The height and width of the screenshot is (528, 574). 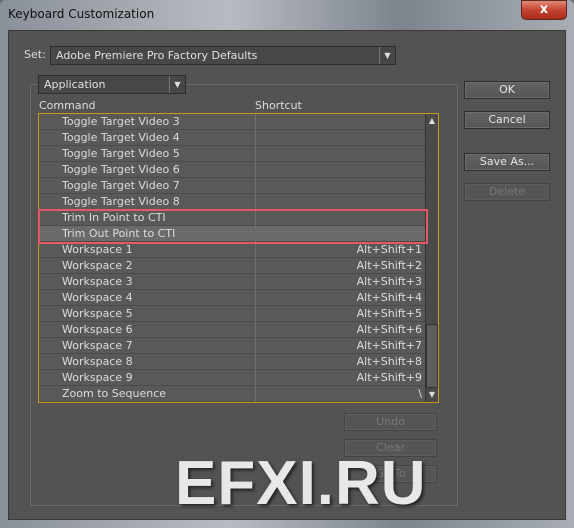 I want to click on command-name: Workspace 3, so click(x=97, y=281).